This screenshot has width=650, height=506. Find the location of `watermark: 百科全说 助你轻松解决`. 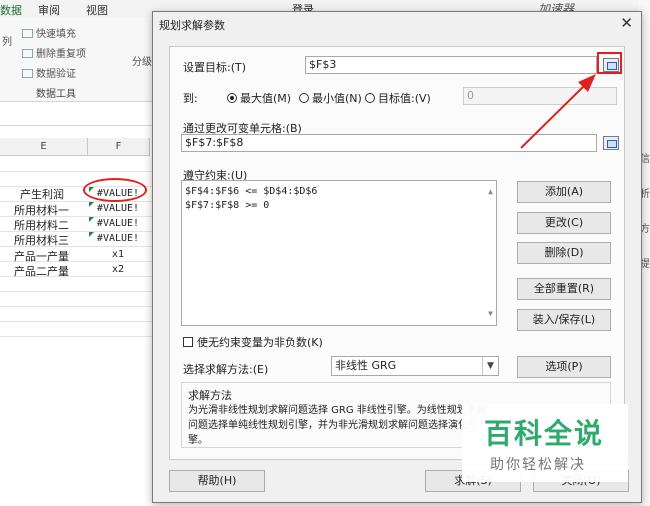

watermark: 百科全说 助你轻松解决 is located at coordinates (545, 443).